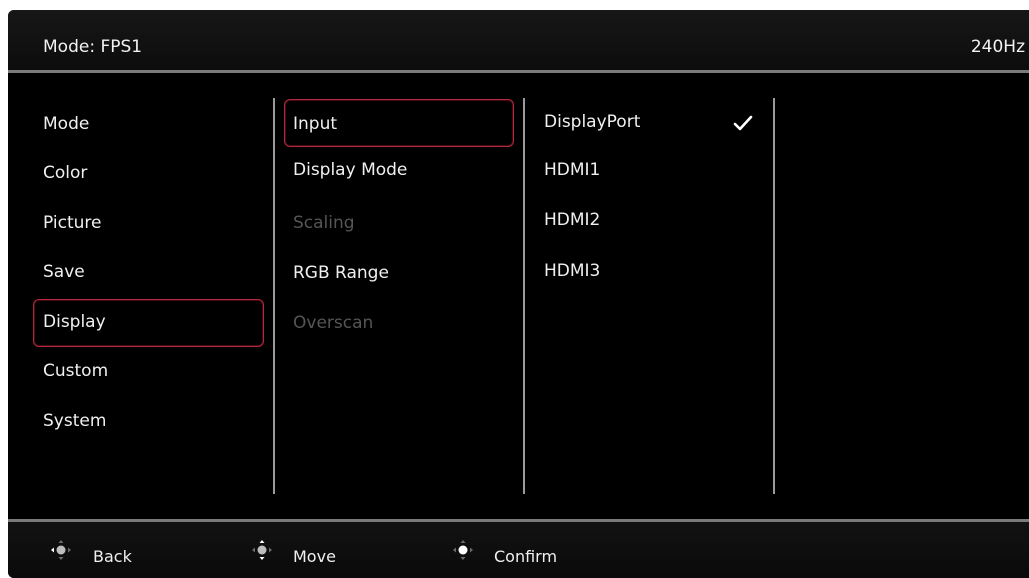 The image size is (1029, 578). What do you see at coordinates (74, 421) in the screenshot?
I see `menu-item-system: System` at bounding box center [74, 421].